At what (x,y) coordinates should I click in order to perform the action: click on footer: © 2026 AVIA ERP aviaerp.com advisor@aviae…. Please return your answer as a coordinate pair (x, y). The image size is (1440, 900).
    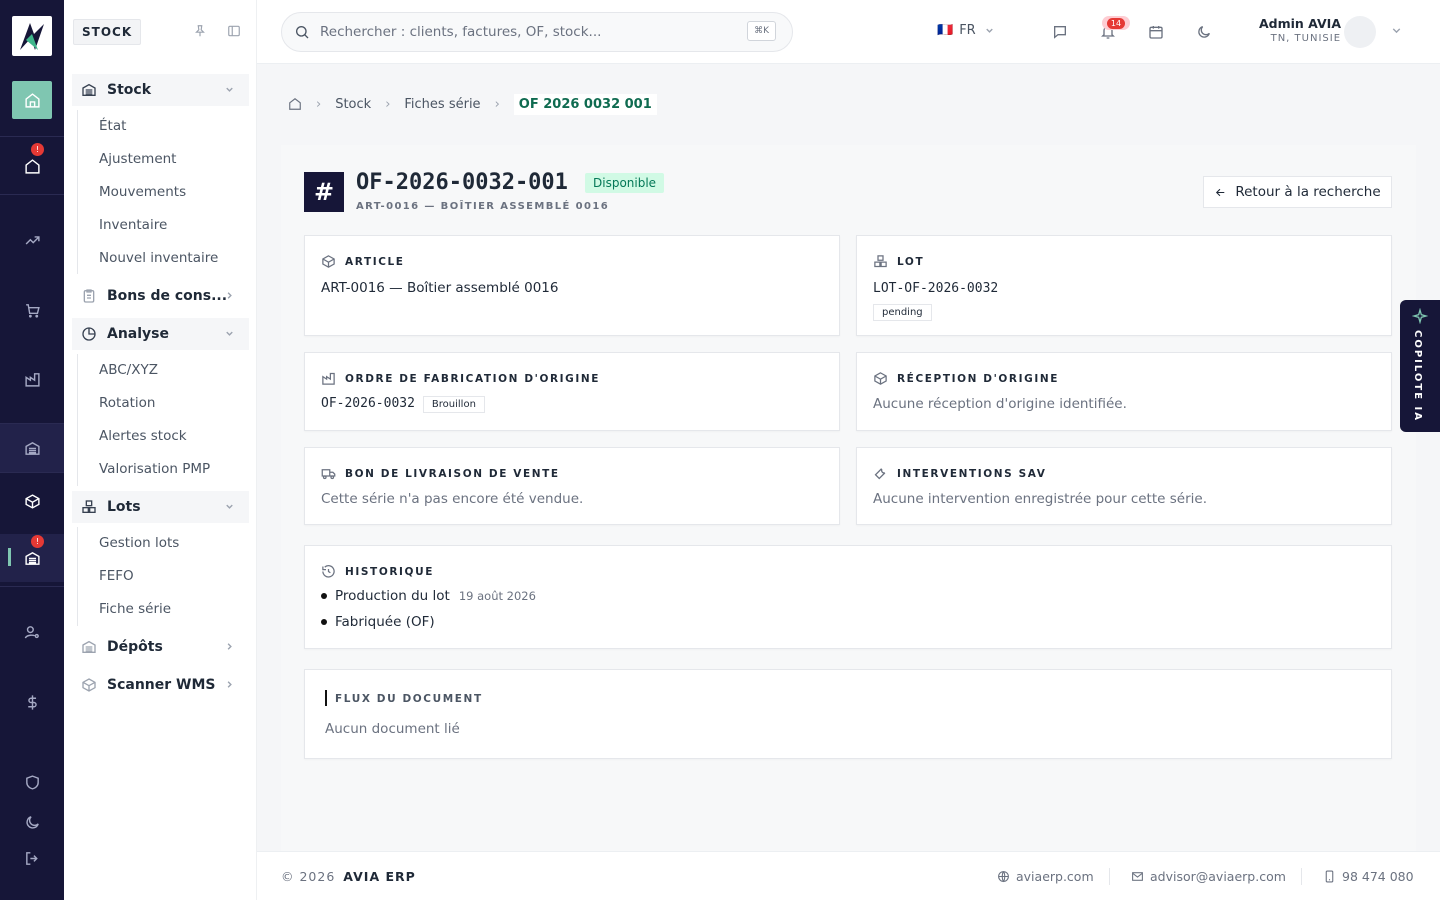
    Looking at the image, I should click on (848, 875).